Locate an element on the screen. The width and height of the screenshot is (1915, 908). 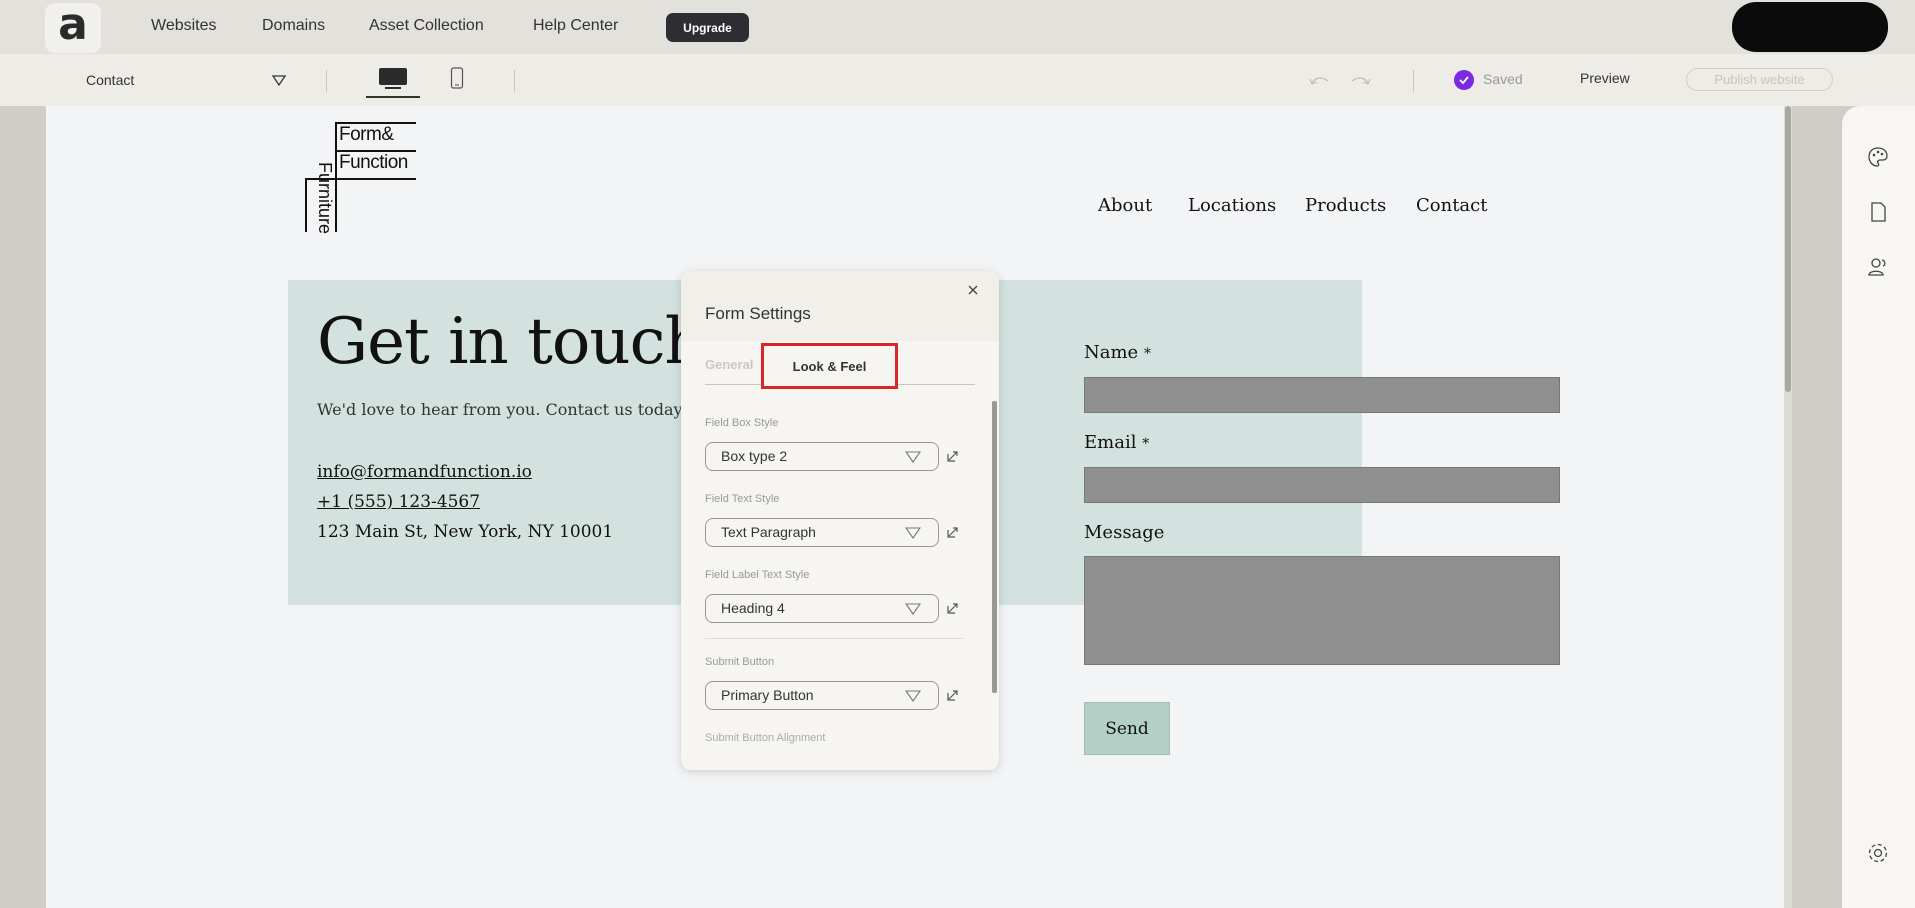
brand-line2: Function is located at coordinates (373, 162).